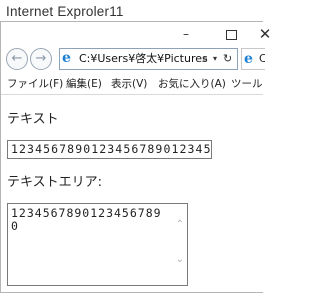  Describe the element at coordinates (247, 84) in the screenshot. I see `menu-tools: ツール(T` at that location.